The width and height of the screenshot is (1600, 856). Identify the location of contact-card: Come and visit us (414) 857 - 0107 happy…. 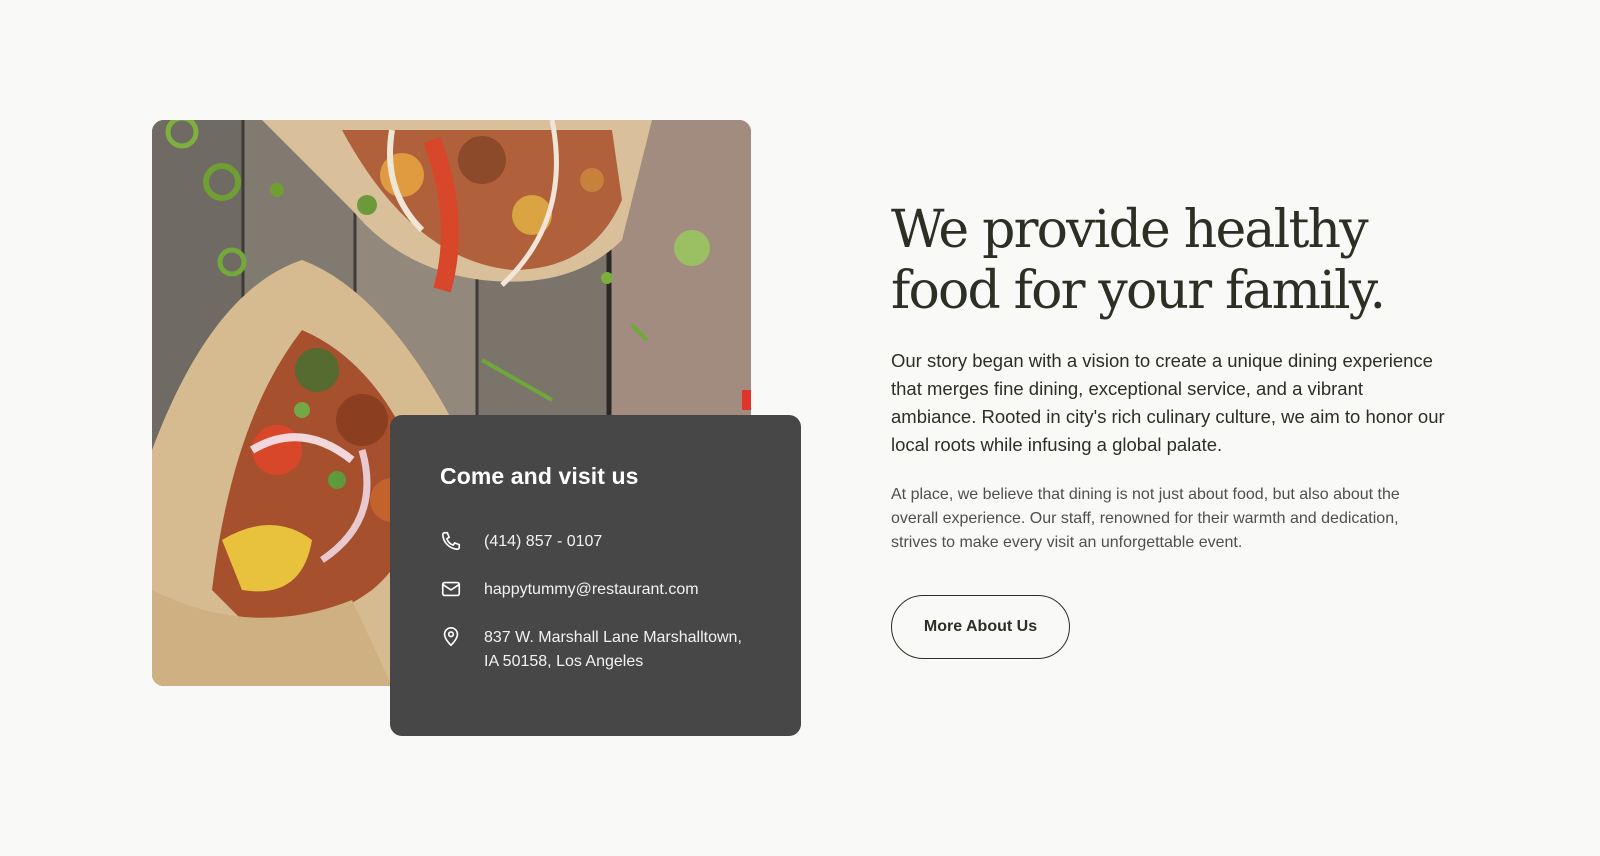
(595, 575).